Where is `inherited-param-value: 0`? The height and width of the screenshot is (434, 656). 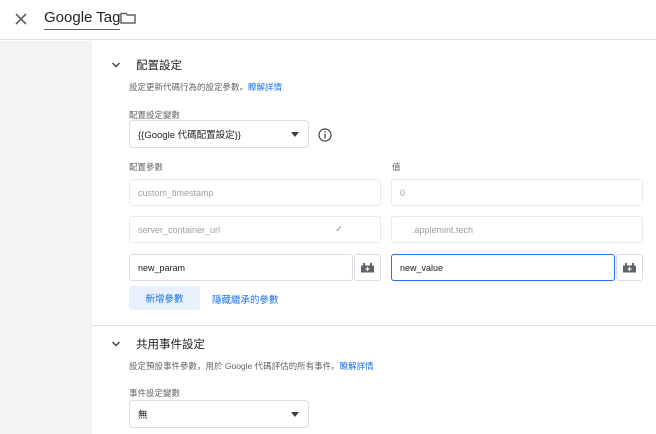
inherited-param-value: 0 is located at coordinates (517, 192).